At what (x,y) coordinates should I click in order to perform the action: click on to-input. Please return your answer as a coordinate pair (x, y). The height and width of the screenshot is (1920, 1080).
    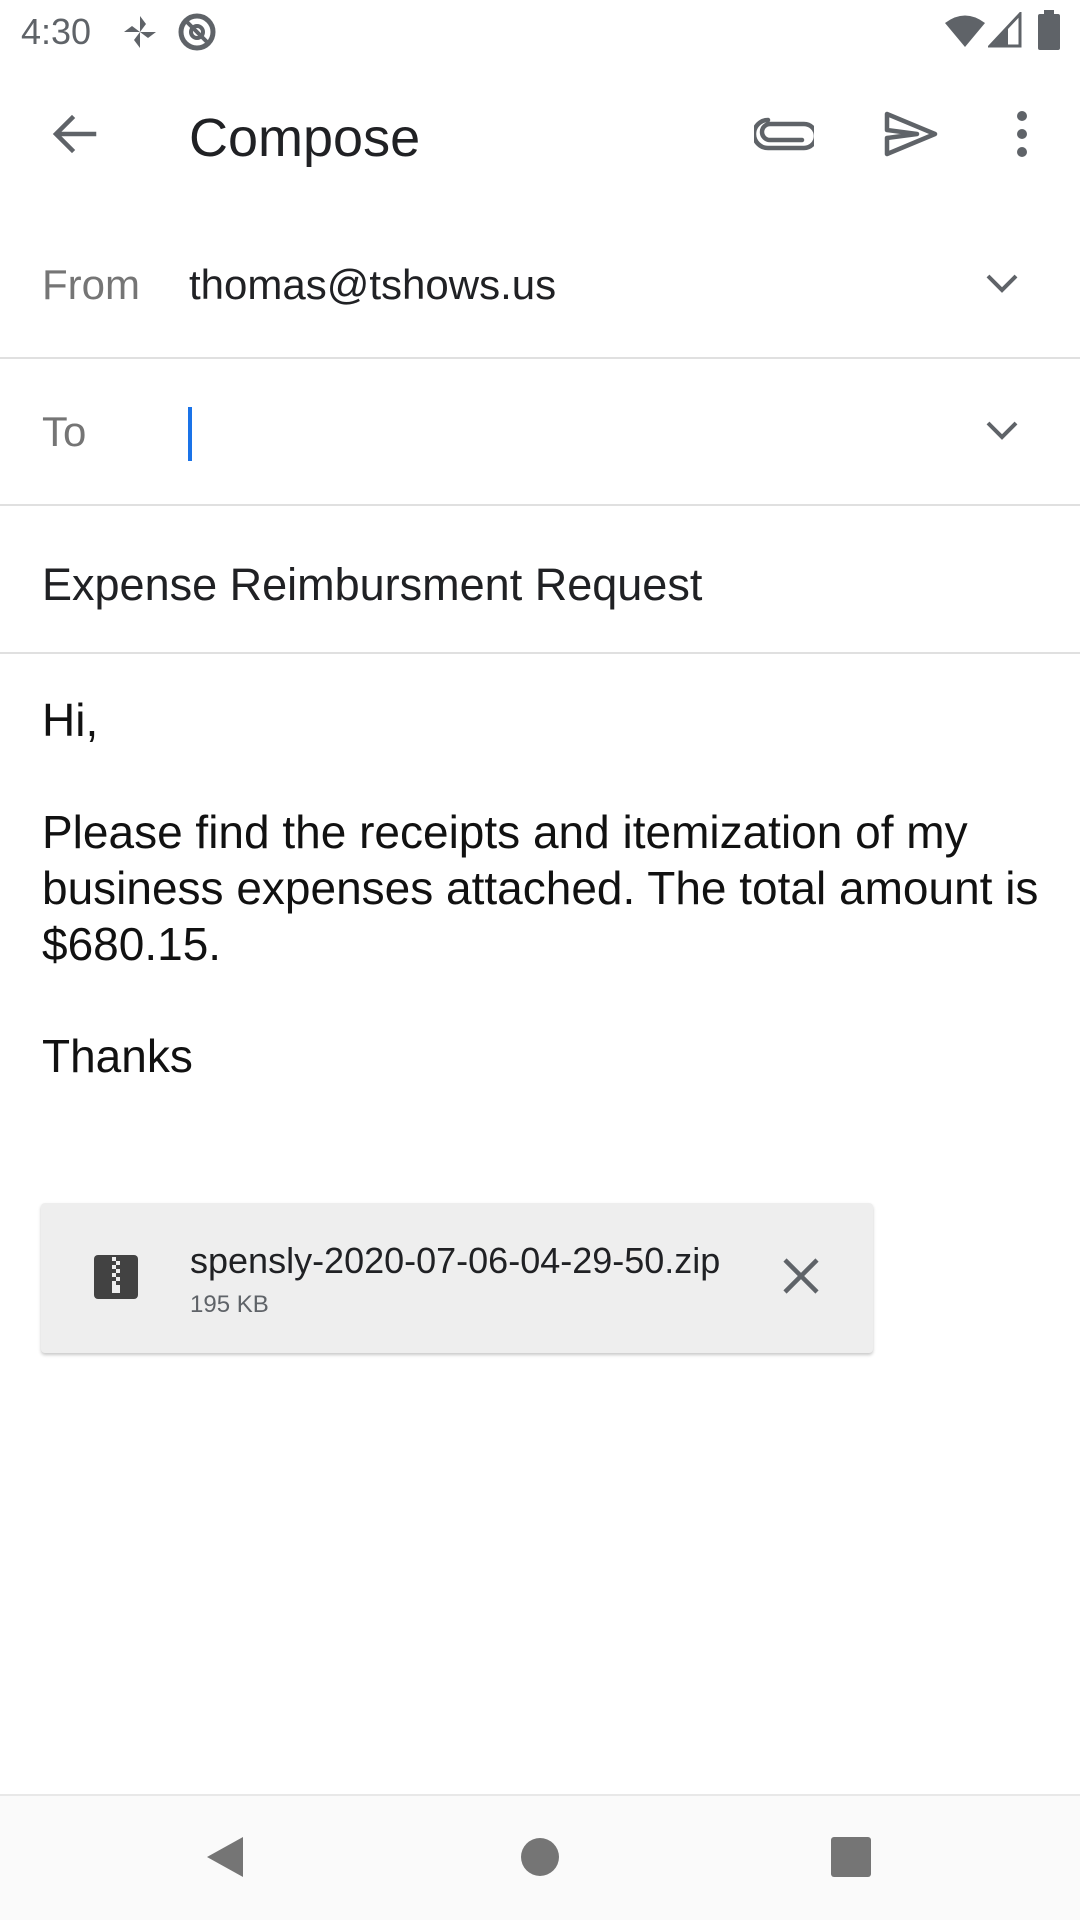
    Looking at the image, I should click on (569, 432).